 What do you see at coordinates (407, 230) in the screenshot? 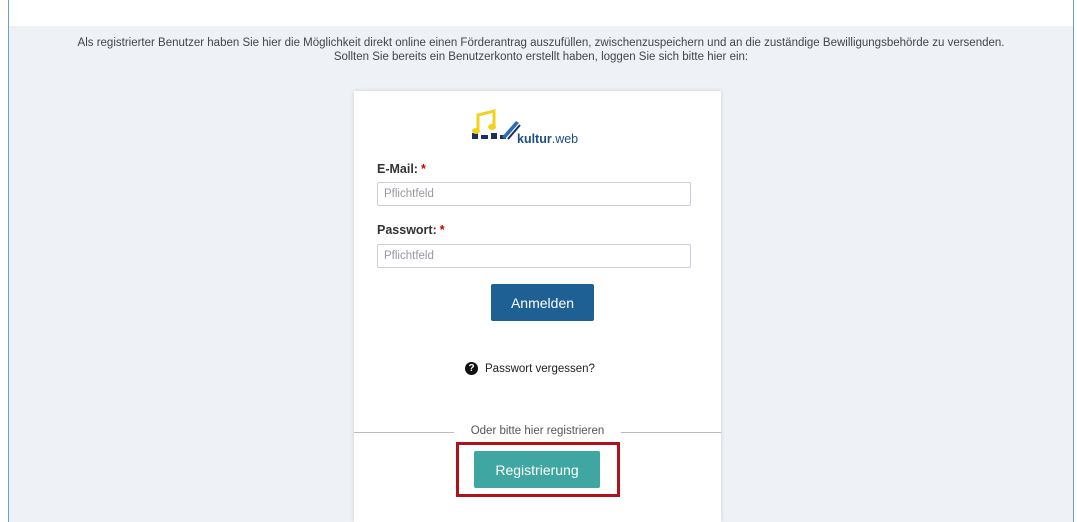
I see `password-label-text: Passwort:` at bounding box center [407, 230].